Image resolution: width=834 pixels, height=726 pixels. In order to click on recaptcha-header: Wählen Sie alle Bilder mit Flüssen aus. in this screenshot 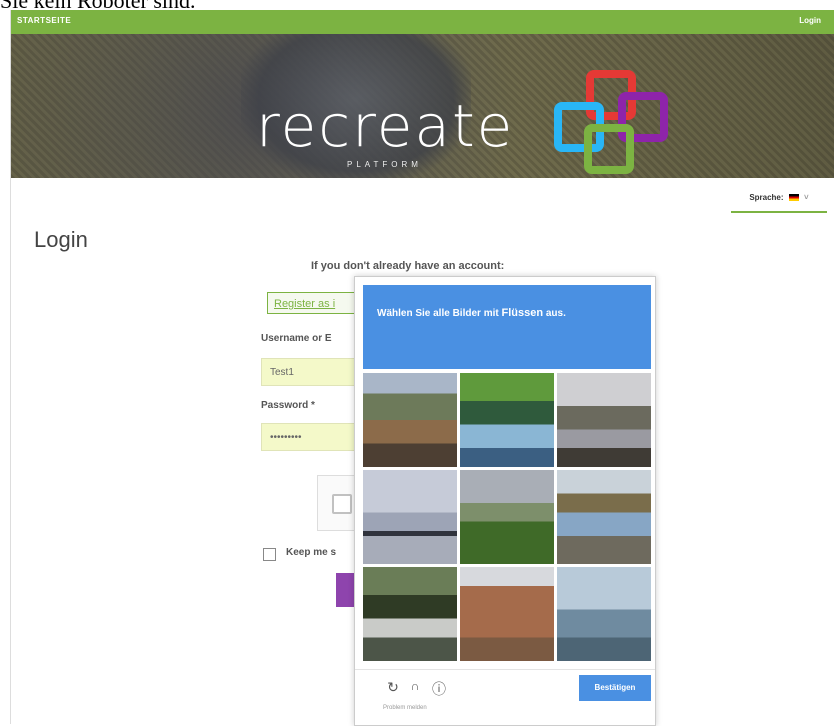, I will do `click(507, 327)`.